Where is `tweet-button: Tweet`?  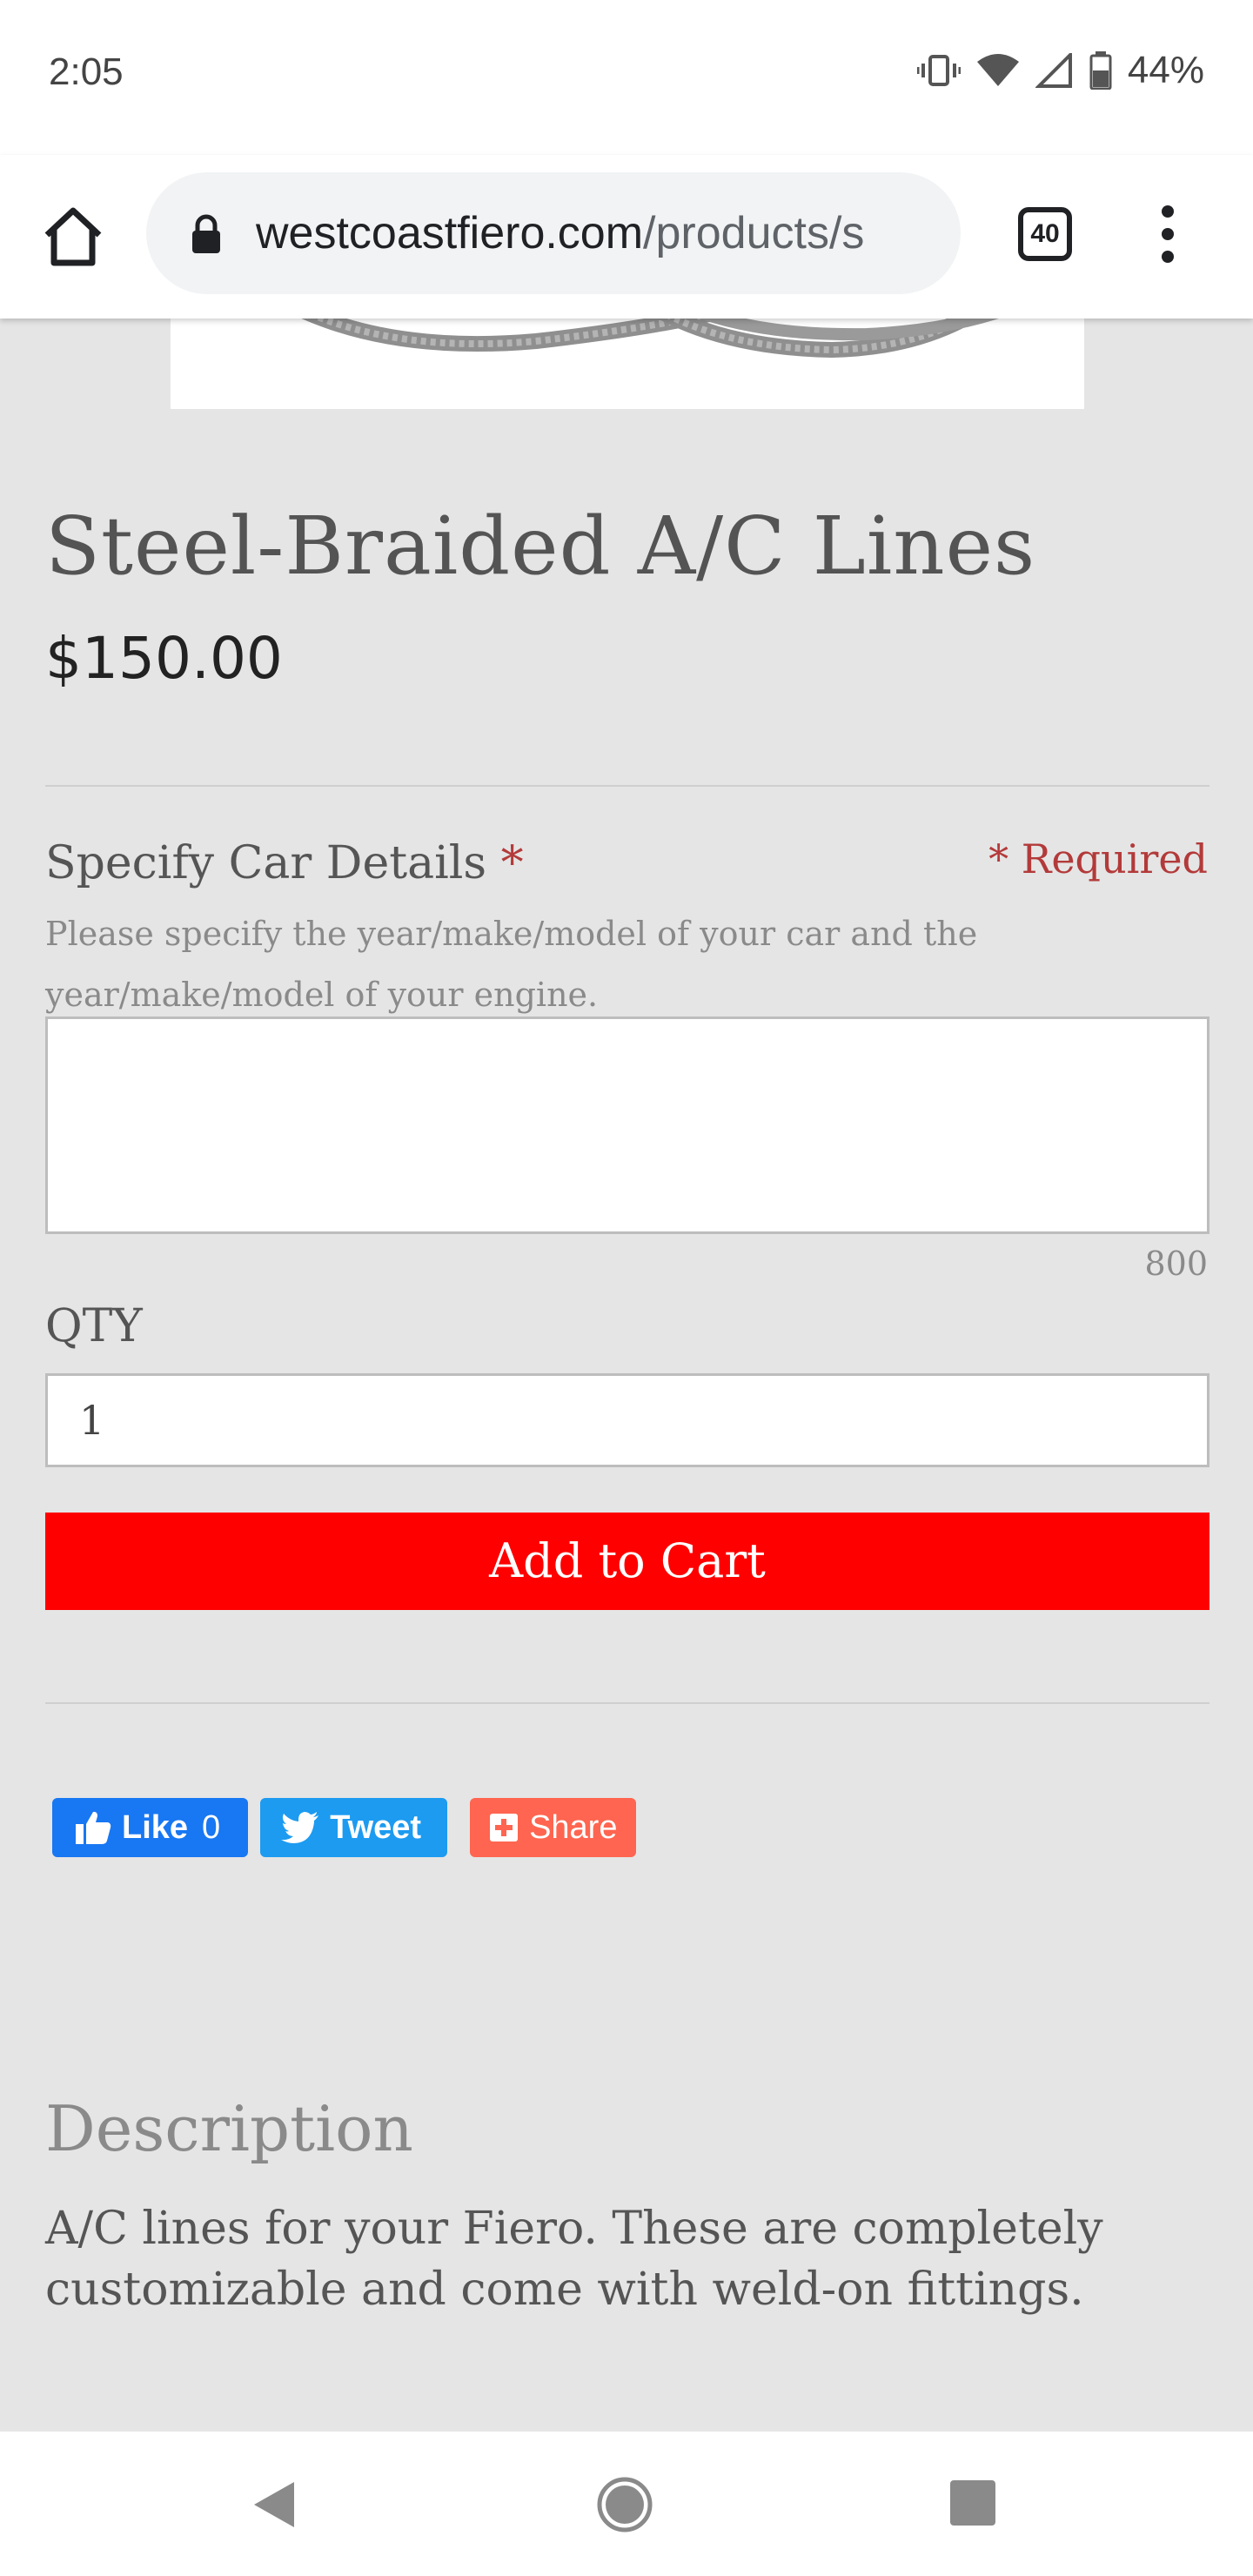 tweet-button: Tweet is located at coordinates (354, 1827).